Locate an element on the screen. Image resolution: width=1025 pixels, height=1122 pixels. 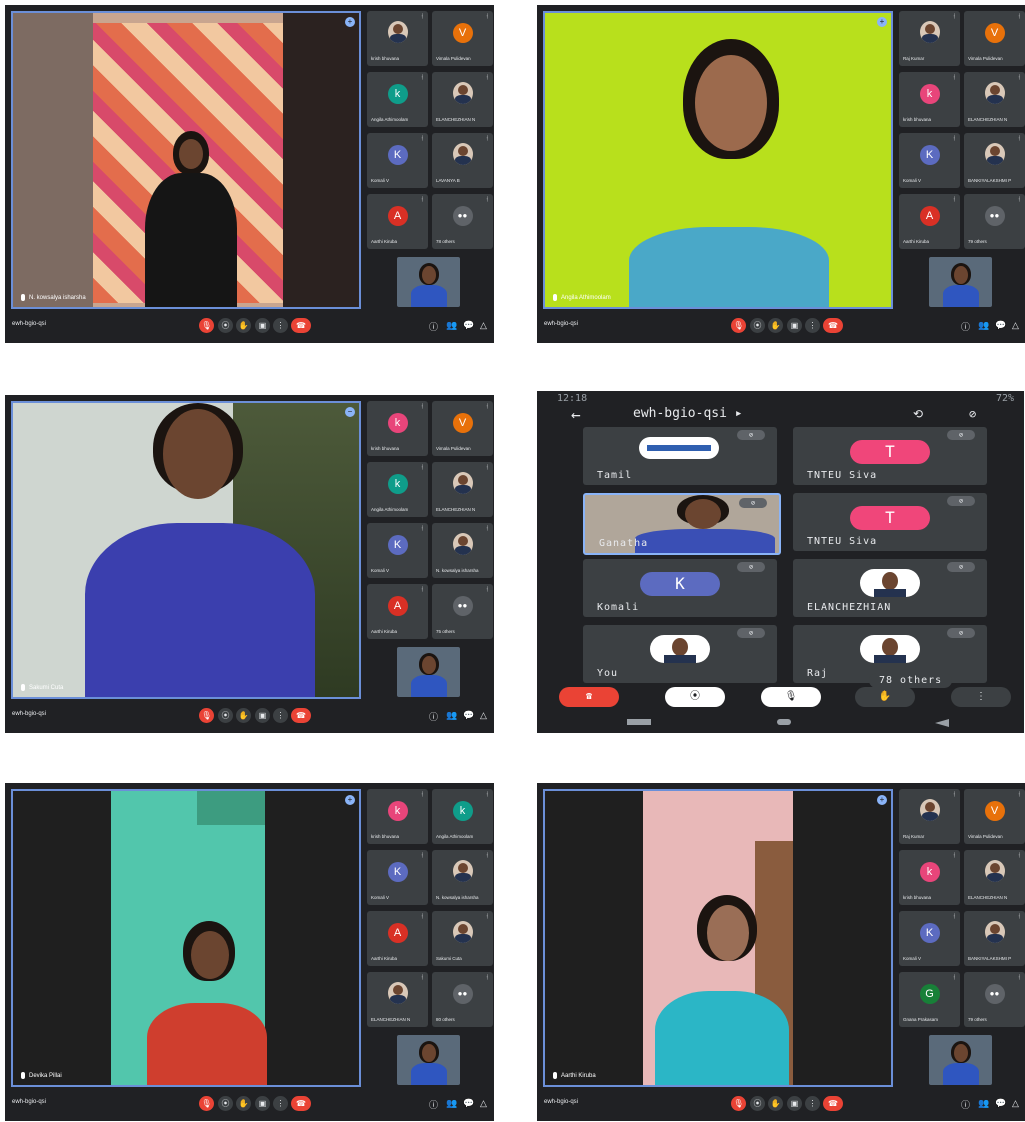
nav-recents is located at coordinates (639, 722).